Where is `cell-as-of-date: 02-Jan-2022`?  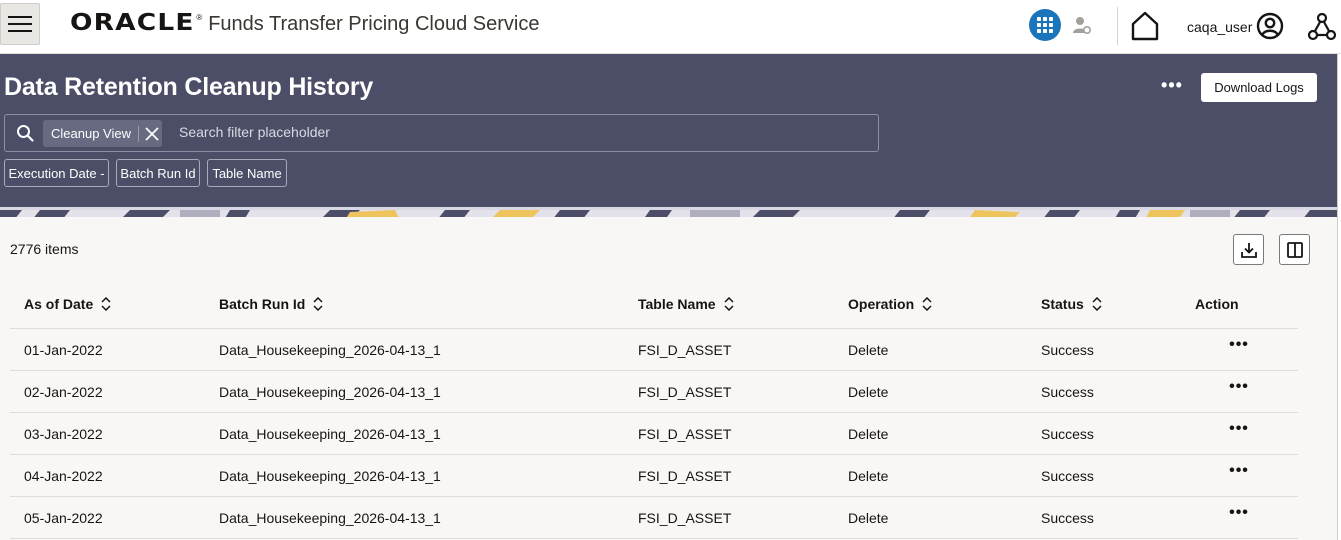 cell-as-of-date: 02-Jan-2022 is located at coordinates (63, 392).